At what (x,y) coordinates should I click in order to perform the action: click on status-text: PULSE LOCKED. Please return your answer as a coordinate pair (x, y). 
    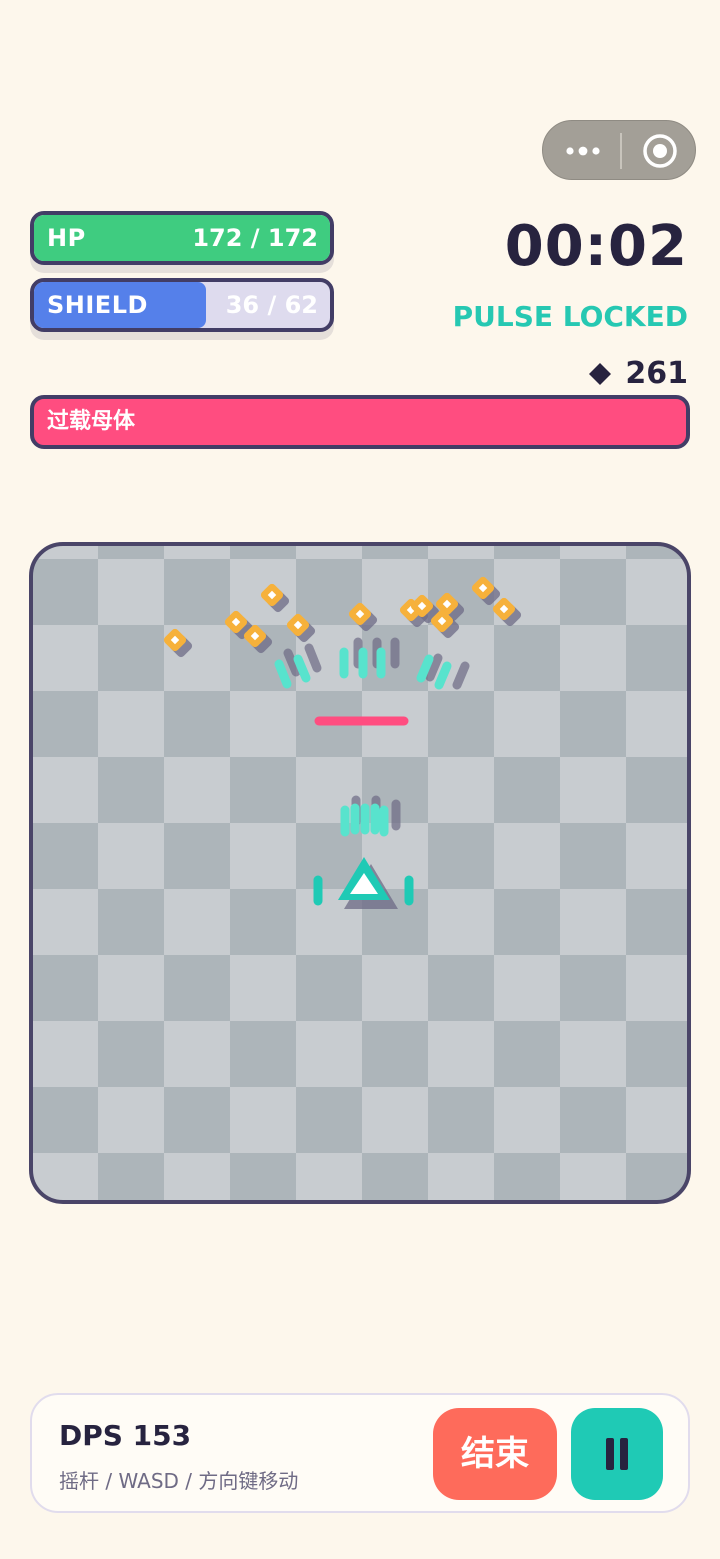
    Looking at the image, I should click on (570, 316).